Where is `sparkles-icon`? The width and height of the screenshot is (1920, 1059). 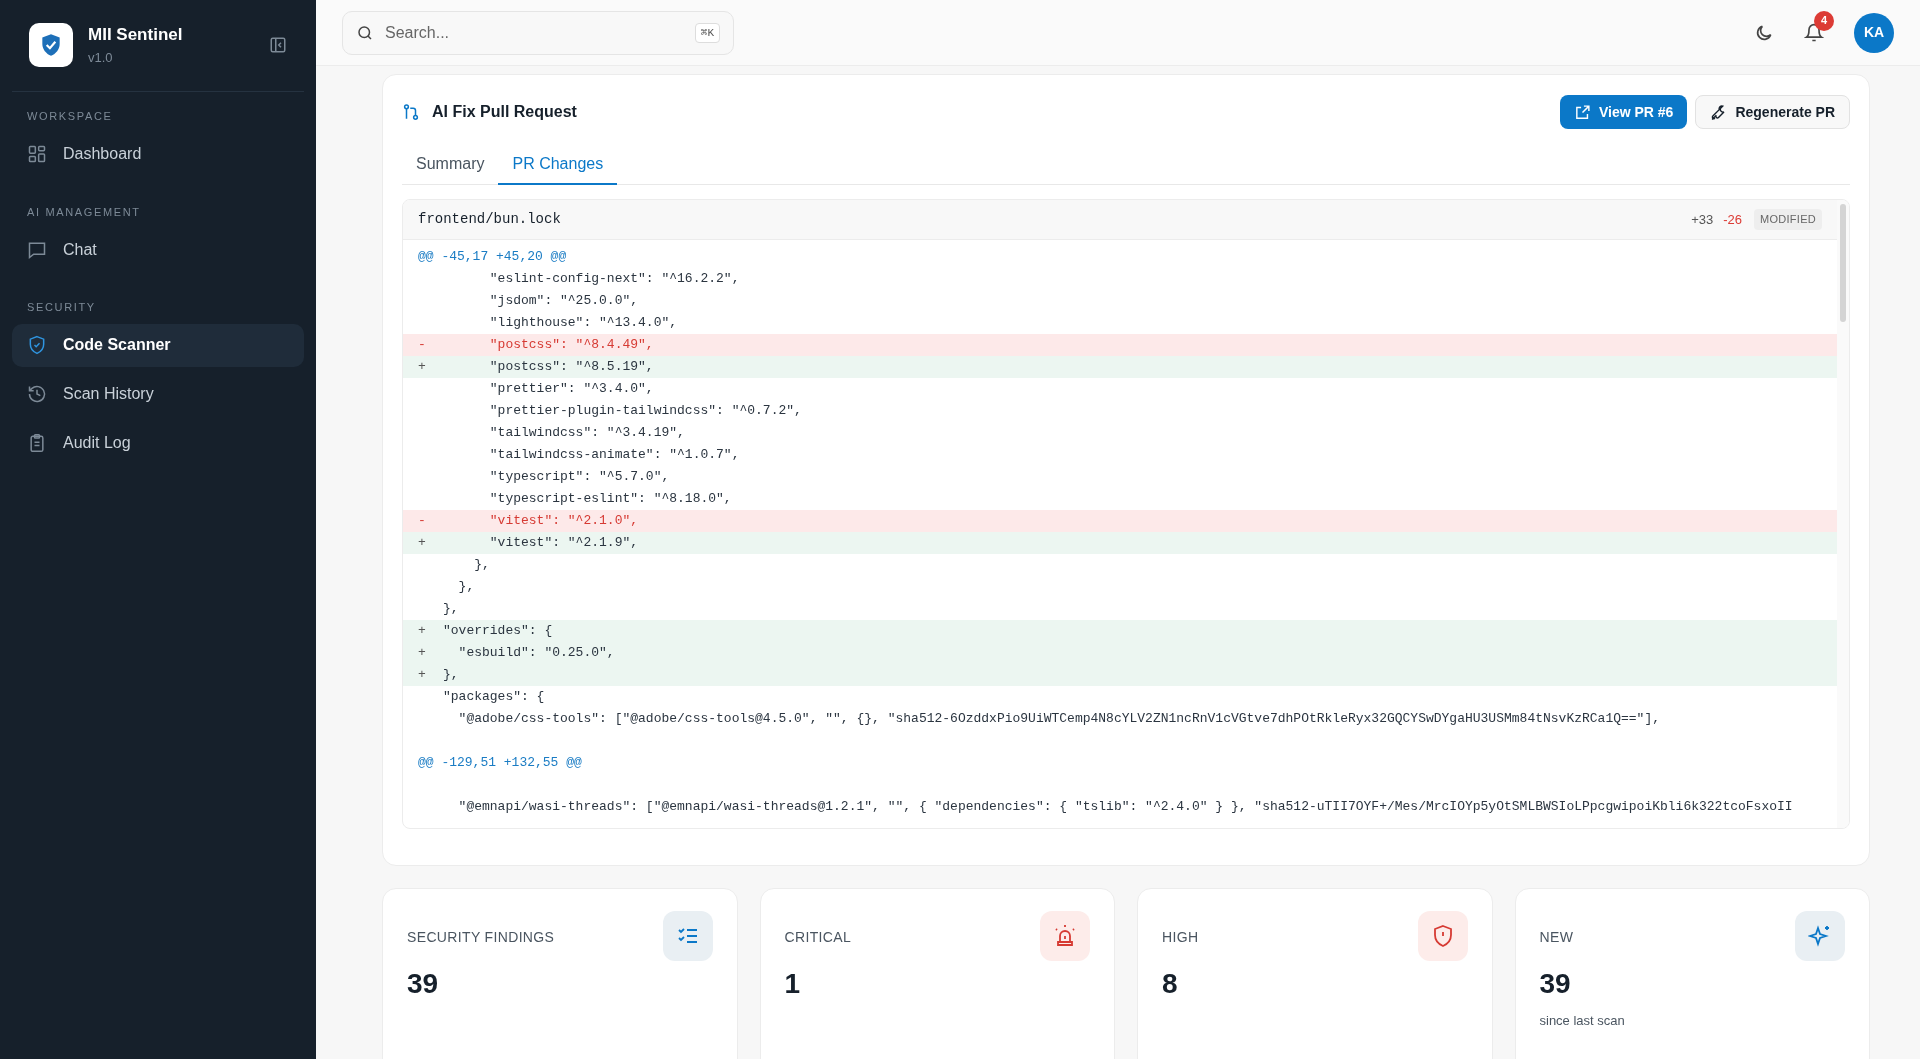 sparkles-icon is located at coordinates (1820, 936).